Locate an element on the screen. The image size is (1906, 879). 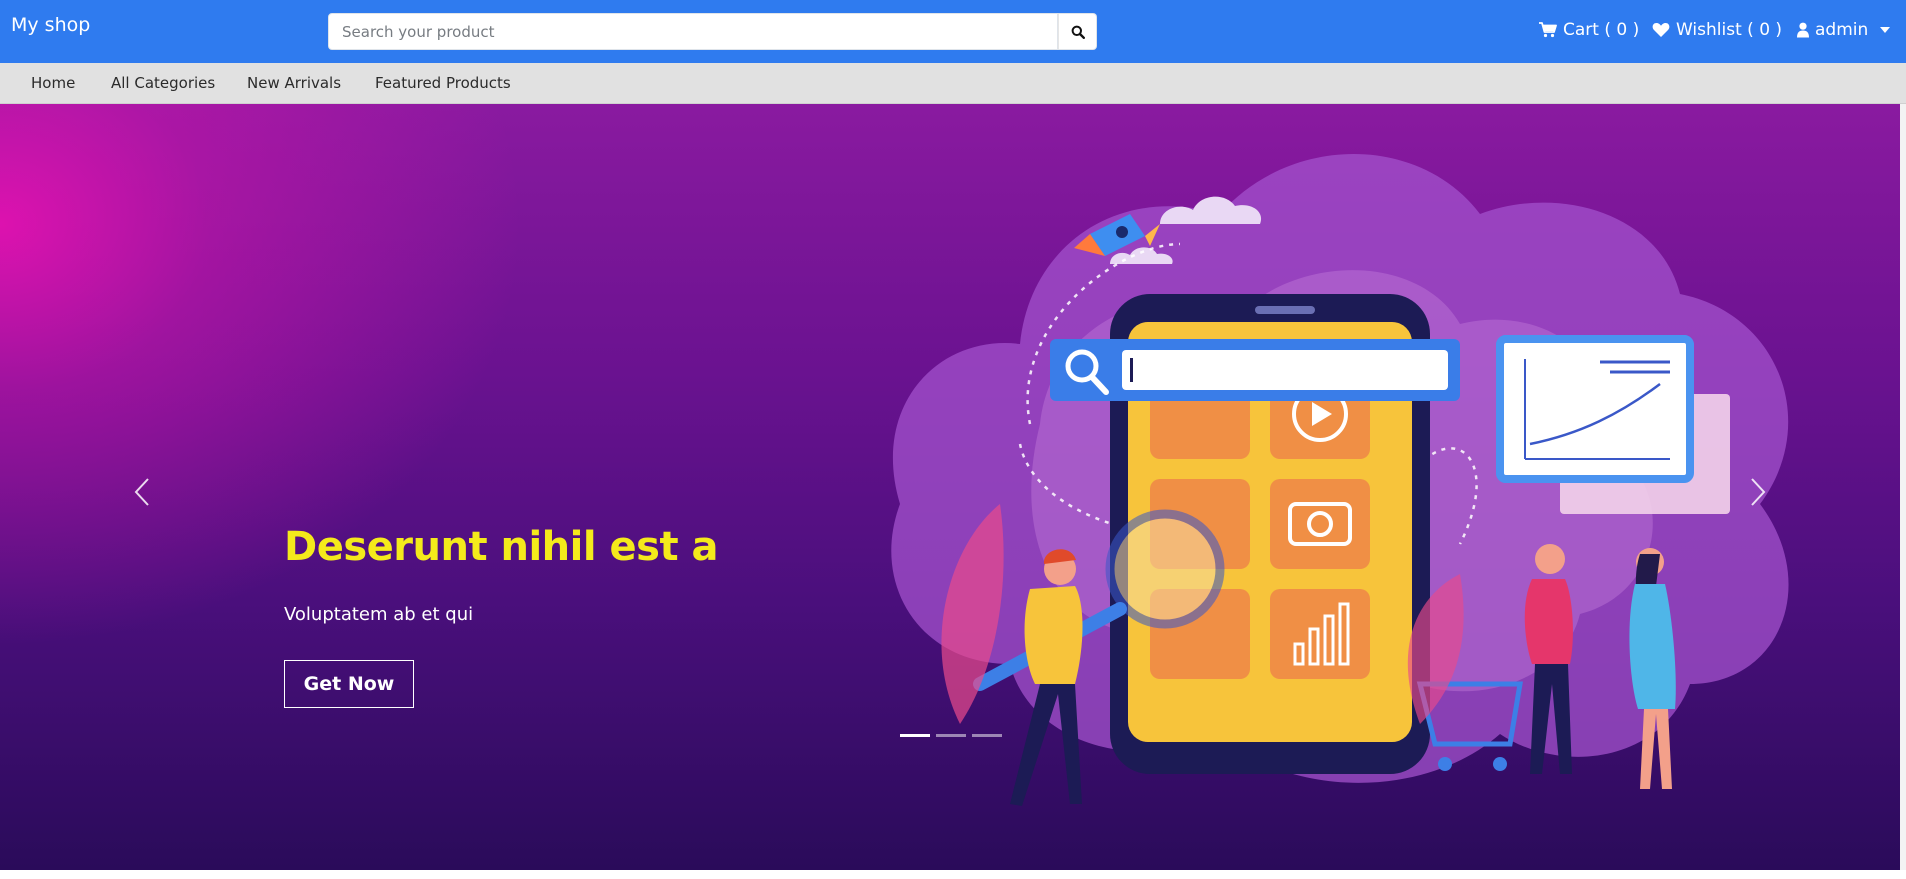
hero-title: Deserunt nihil est a is located at coordinates (501, 547).